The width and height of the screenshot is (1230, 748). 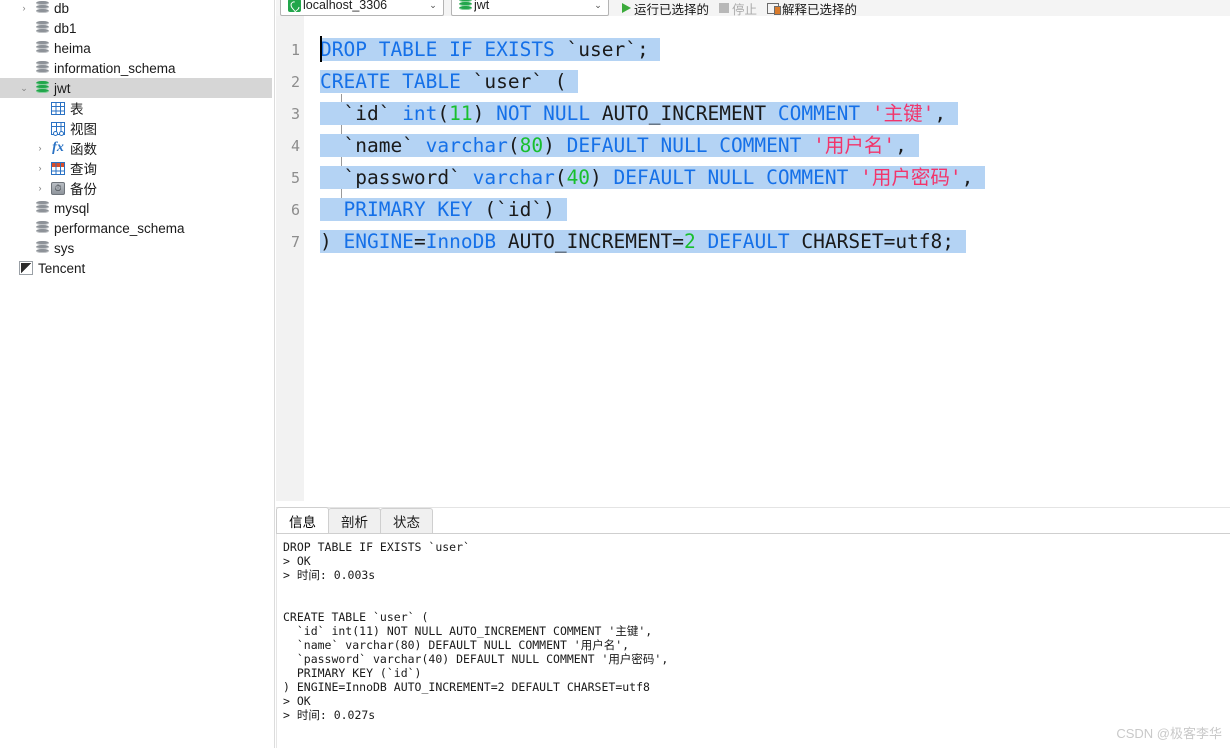 What do you see at coordinates (136, 268) in the screenshot?
I see `tree-item-Tencent: › Tencent` at bounding box center [136, 268].